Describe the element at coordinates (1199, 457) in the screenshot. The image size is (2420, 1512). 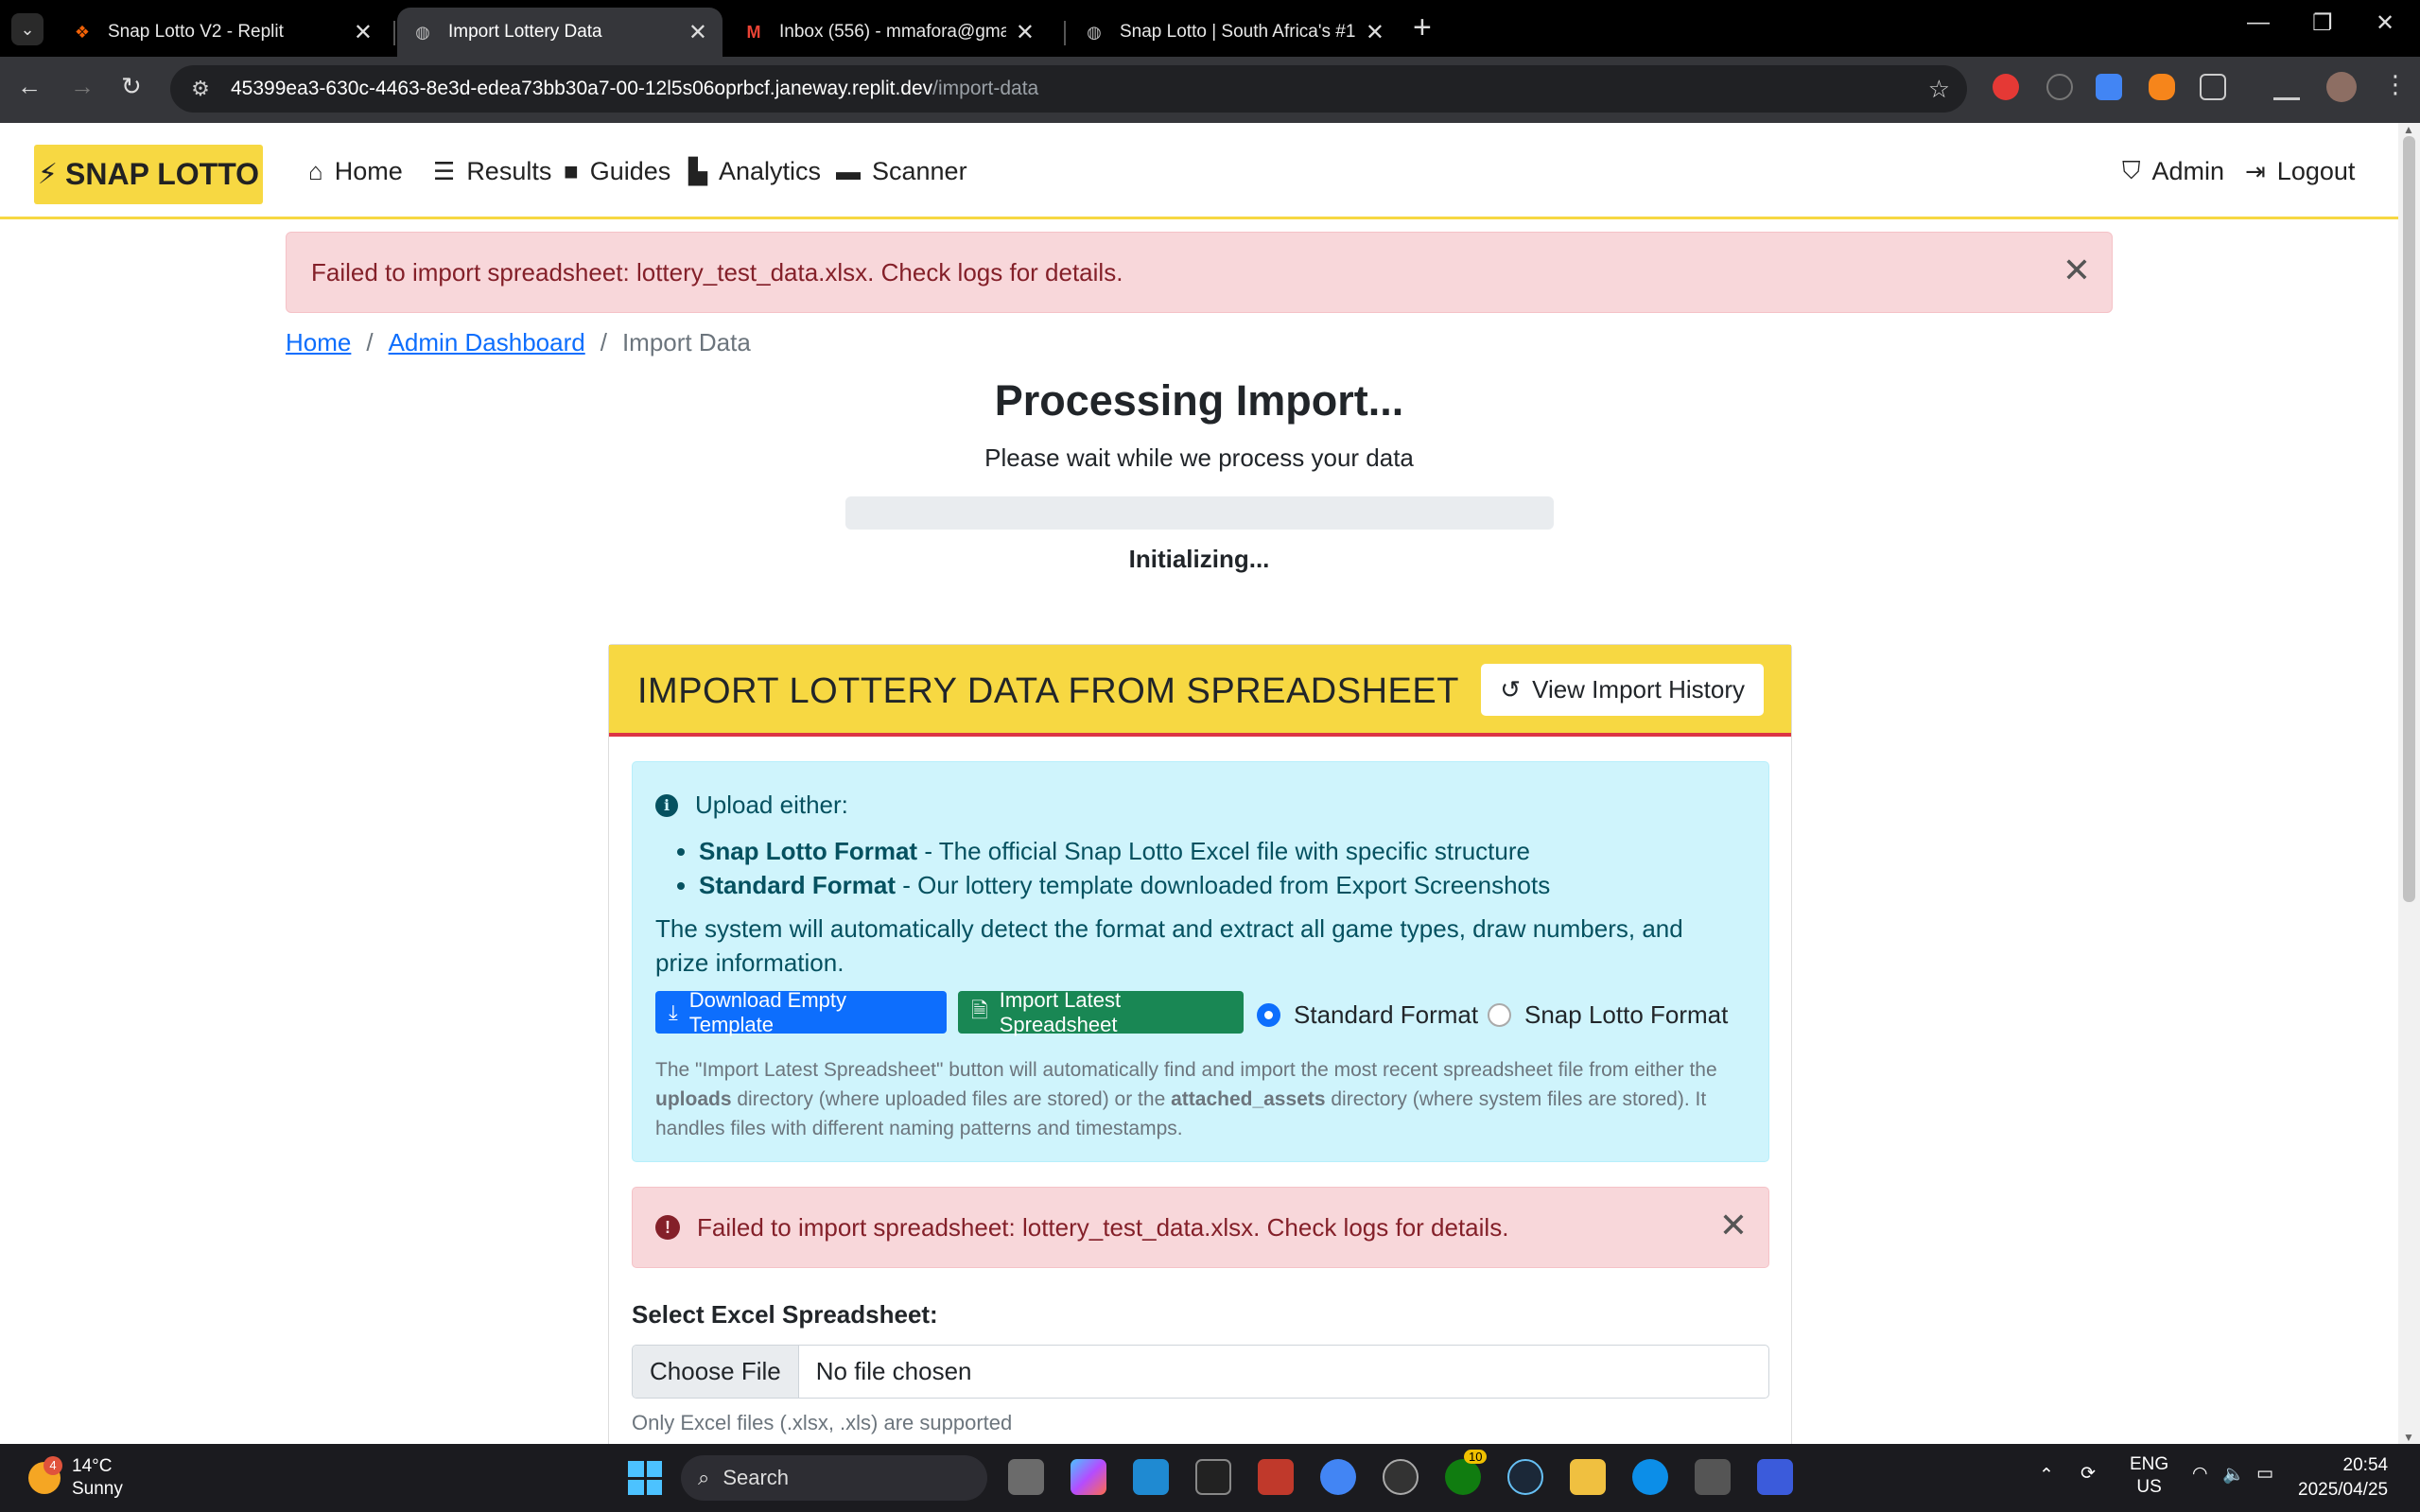
I see `processing-subtitle: Please wait while we process your data` at that location.